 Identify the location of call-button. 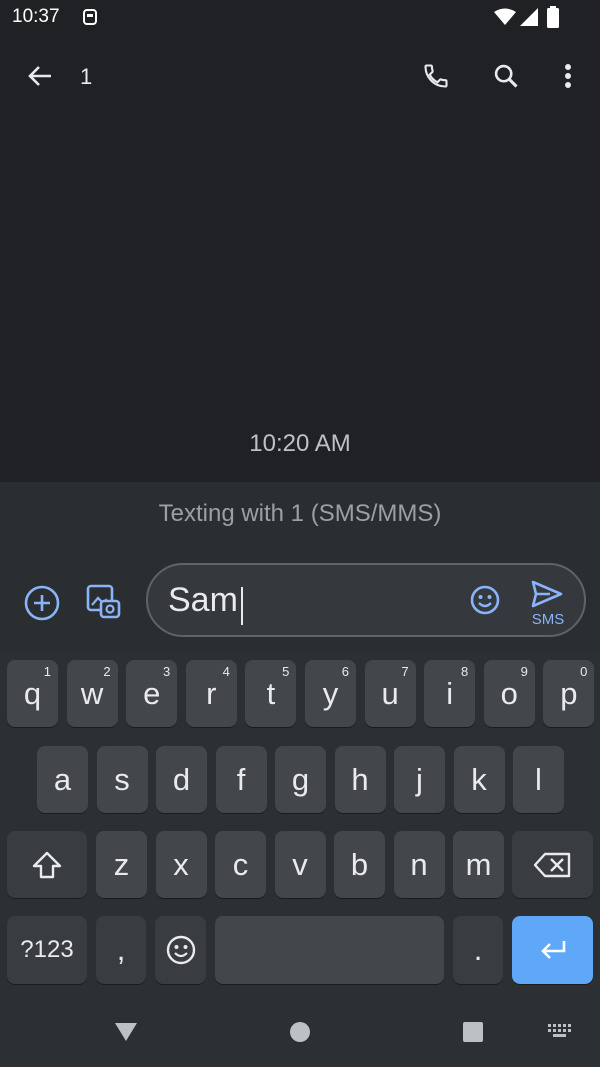
(436, 76).